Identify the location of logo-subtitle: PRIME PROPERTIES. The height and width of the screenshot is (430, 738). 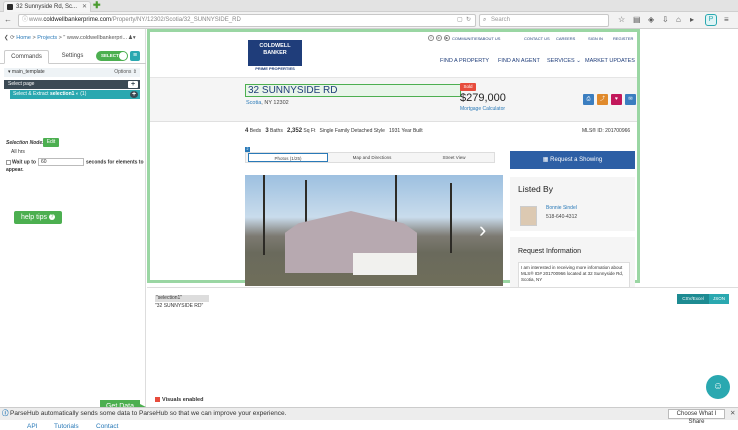
(275, 68).